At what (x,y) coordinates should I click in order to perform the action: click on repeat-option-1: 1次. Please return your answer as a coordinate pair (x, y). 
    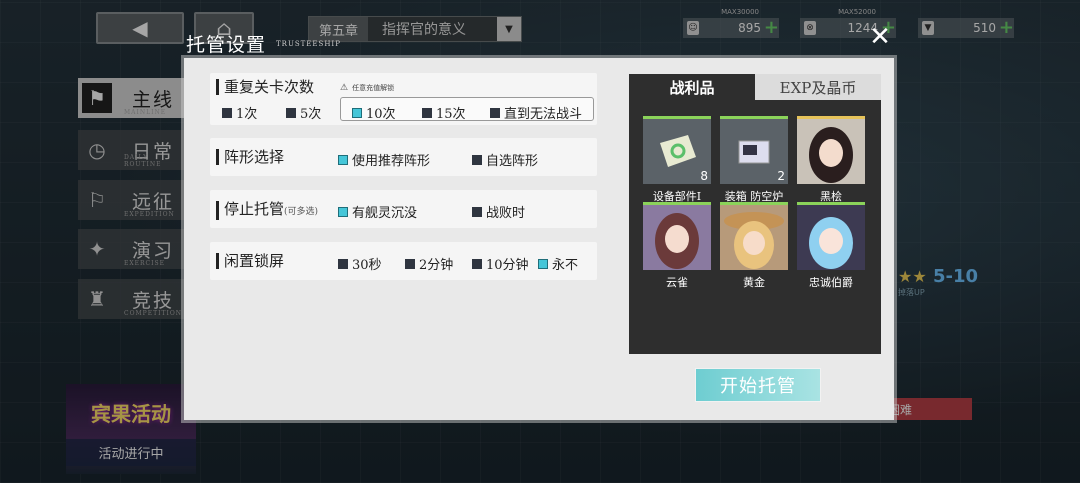
    Looking at the image, I should click on (239, 112).